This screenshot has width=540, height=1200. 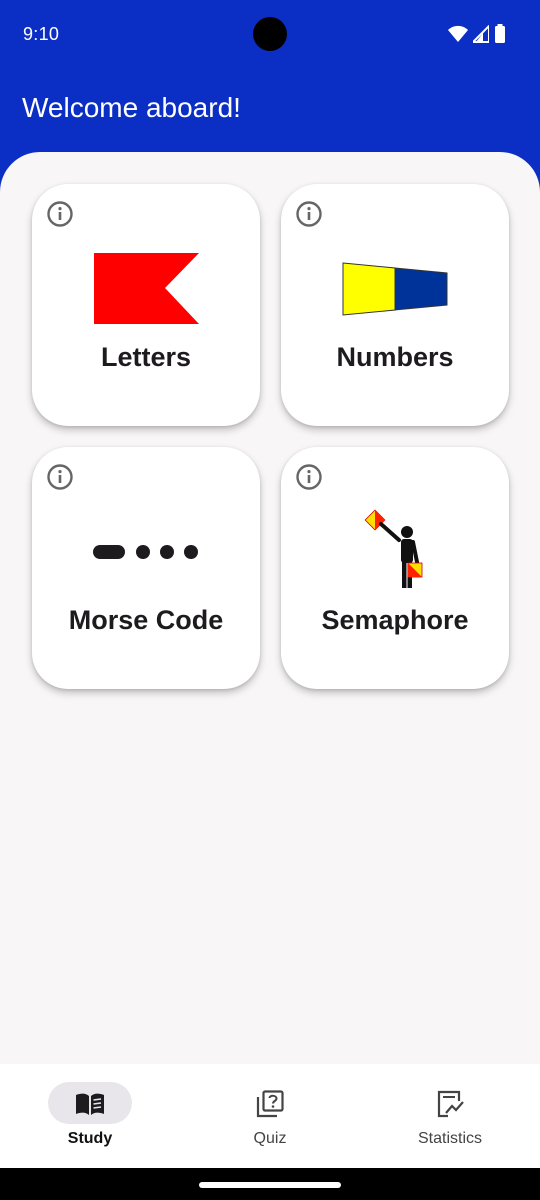 I want to click on card-numbers: Numbers, so click(x=395, y=305).